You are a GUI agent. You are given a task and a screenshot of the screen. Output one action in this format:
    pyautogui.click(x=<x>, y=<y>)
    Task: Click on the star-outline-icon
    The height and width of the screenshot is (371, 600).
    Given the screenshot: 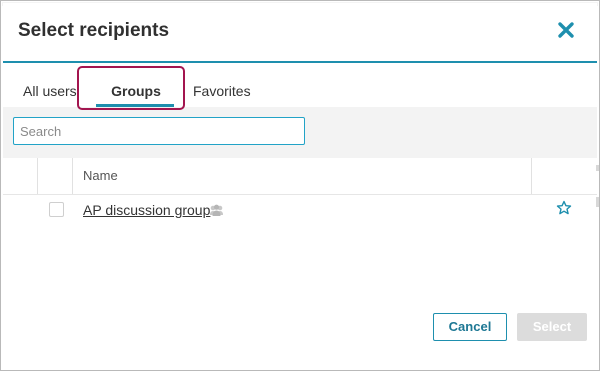 What is the action you would take?
    pyautogui.click(x=564, y=207)
    